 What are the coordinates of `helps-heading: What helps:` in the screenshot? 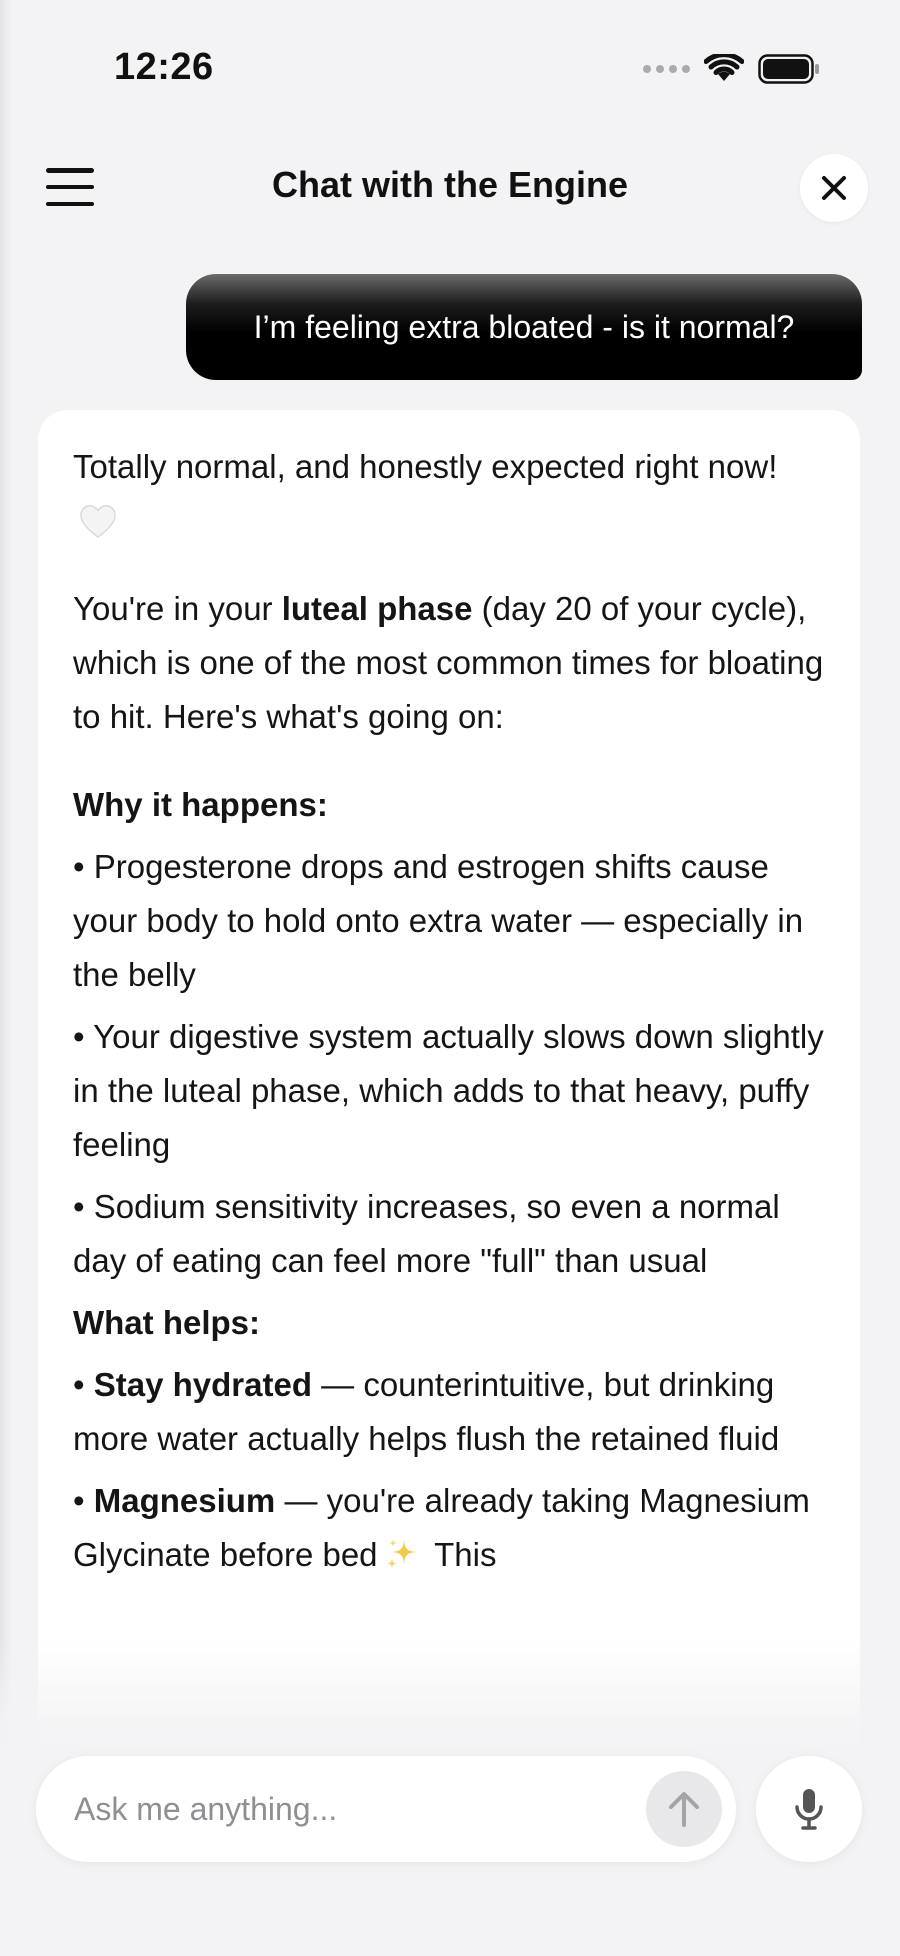 It's located at (166, 1322).